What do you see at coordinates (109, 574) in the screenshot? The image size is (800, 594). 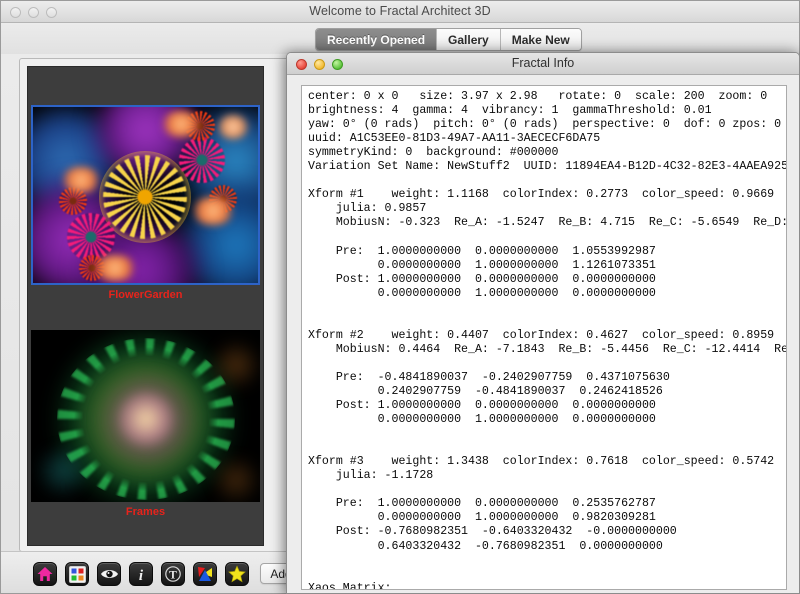 I see `eye-icon` at bounding box center [109, 574].